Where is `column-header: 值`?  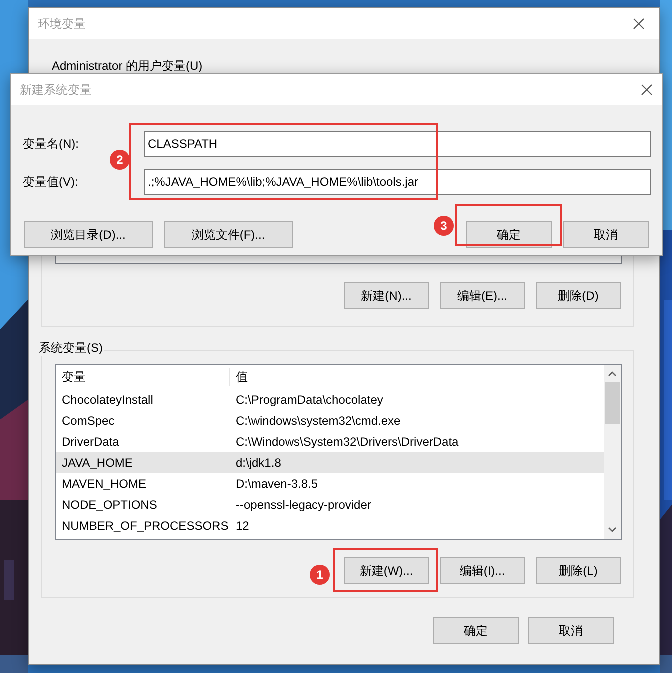 column-header: 值 is located at coordinates (239, 377).